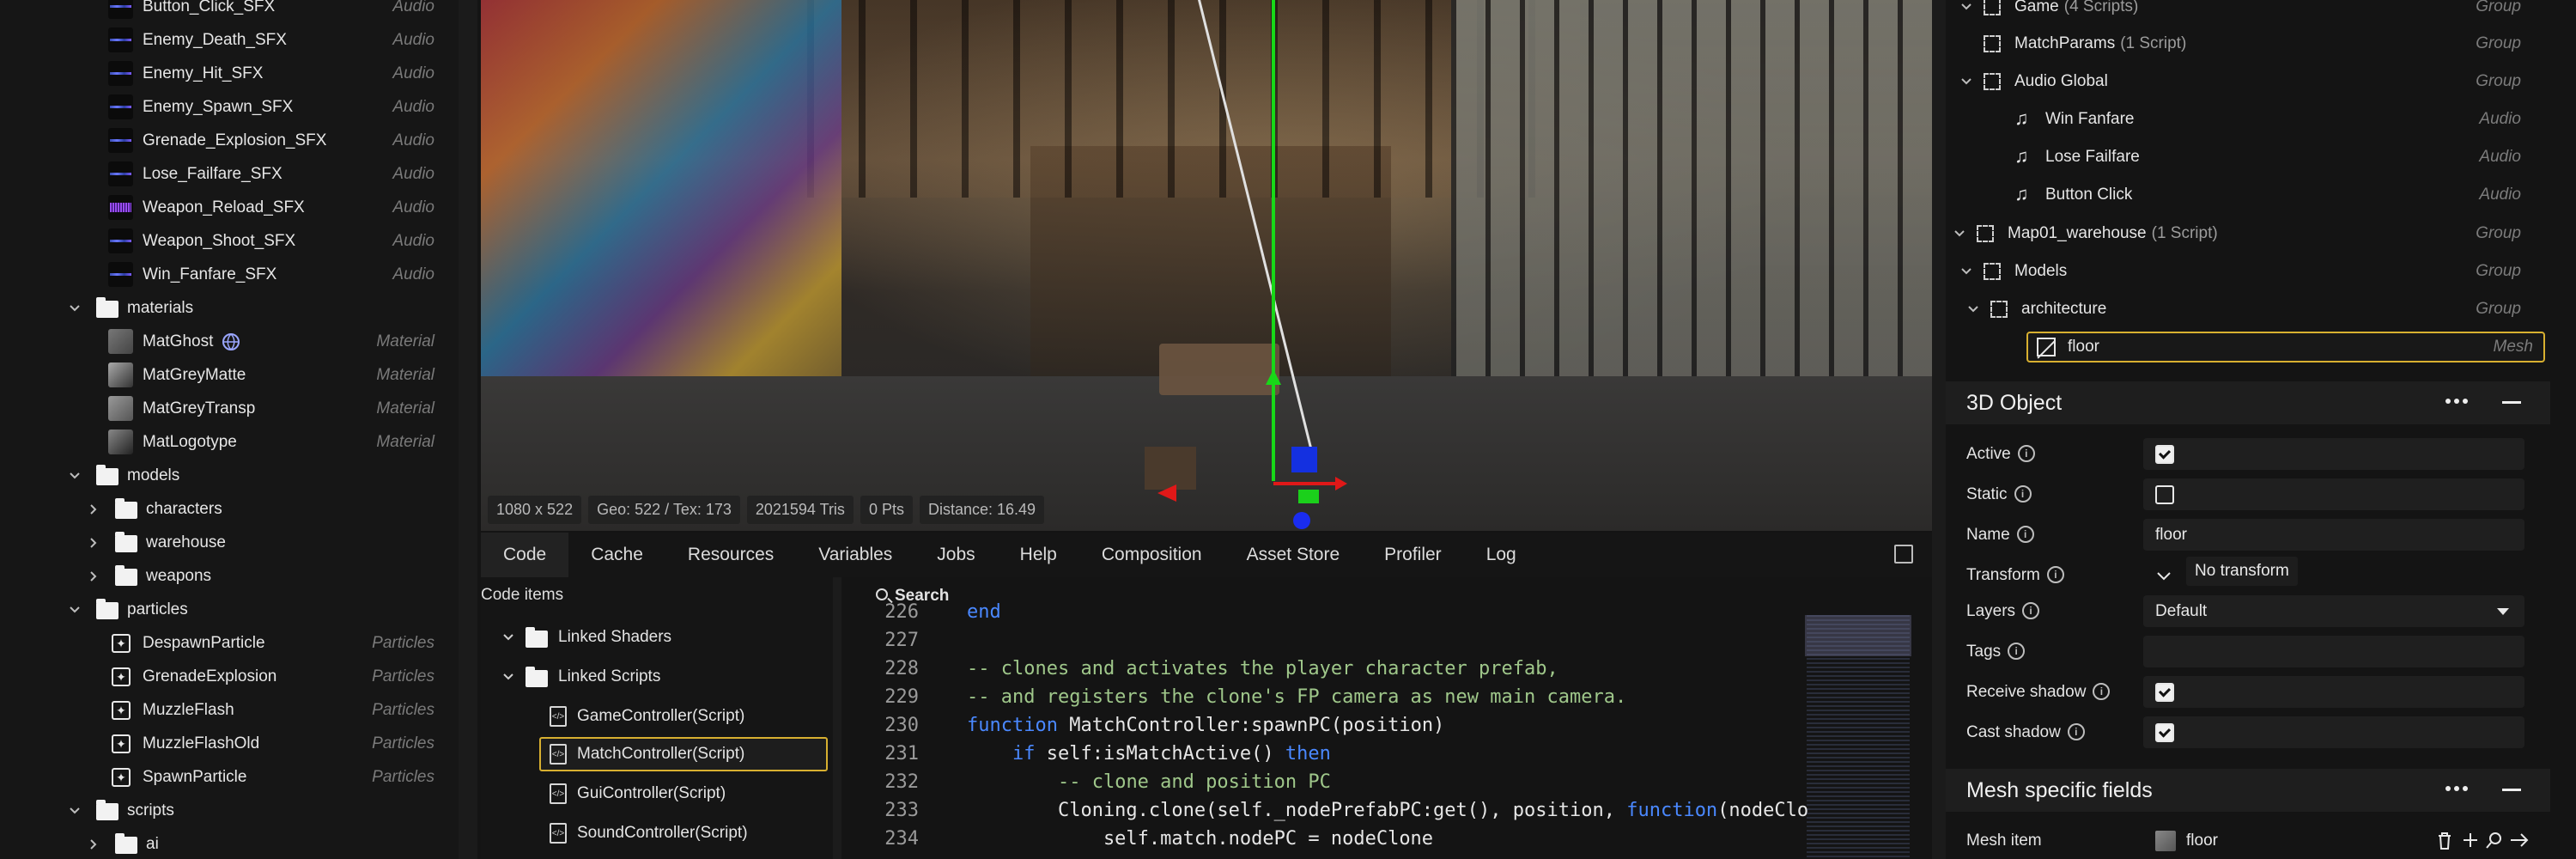 This screenshot has height=859, width=2576. I want to click on gizmo-x-negative, so click(1166, 493).